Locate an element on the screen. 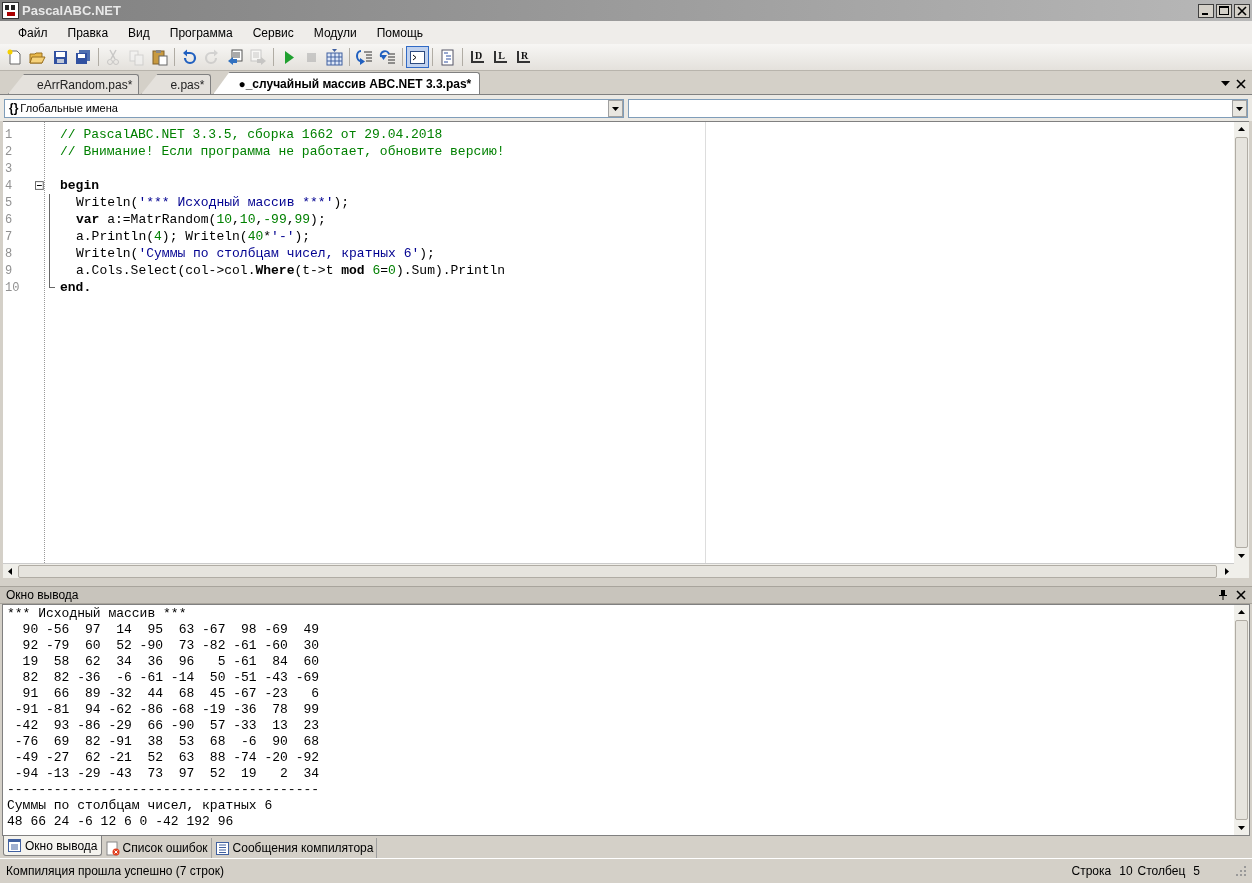  panel-tab: Окно вывода is located at coordinates (52, 846).